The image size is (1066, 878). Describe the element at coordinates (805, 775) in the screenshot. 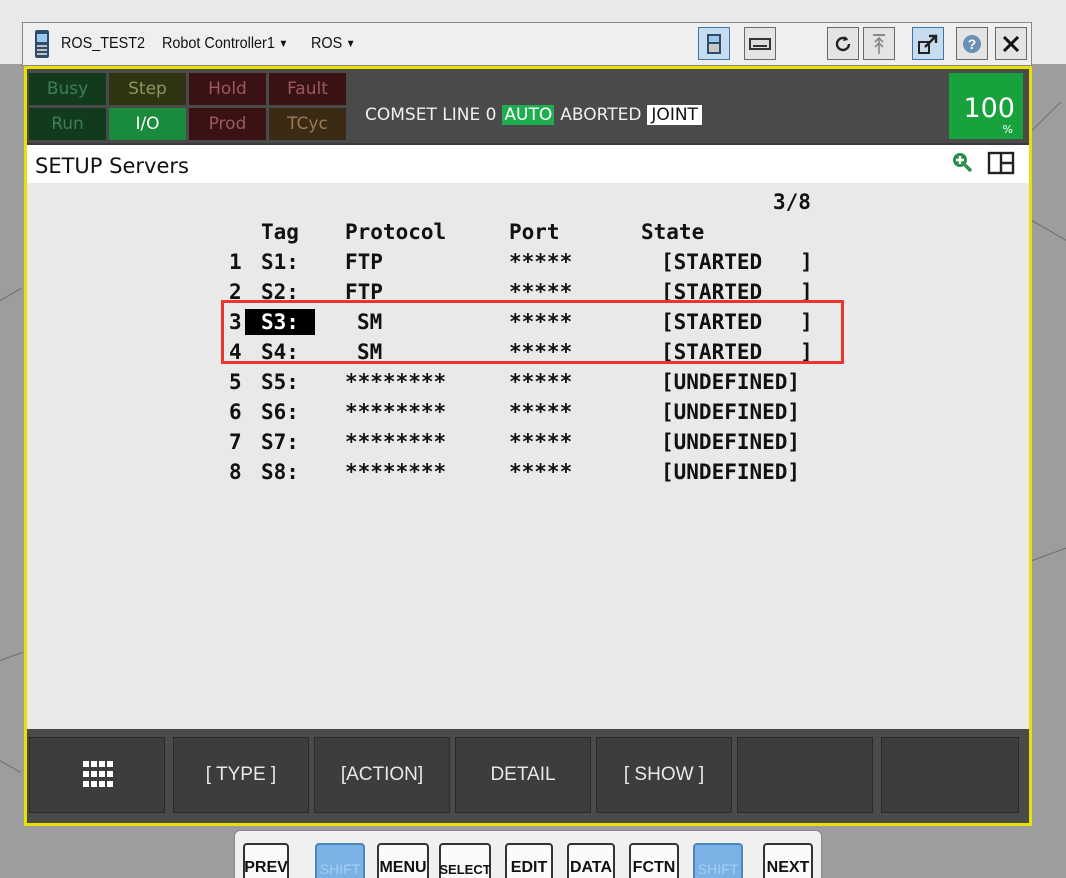

I see `f5-button` at that location.